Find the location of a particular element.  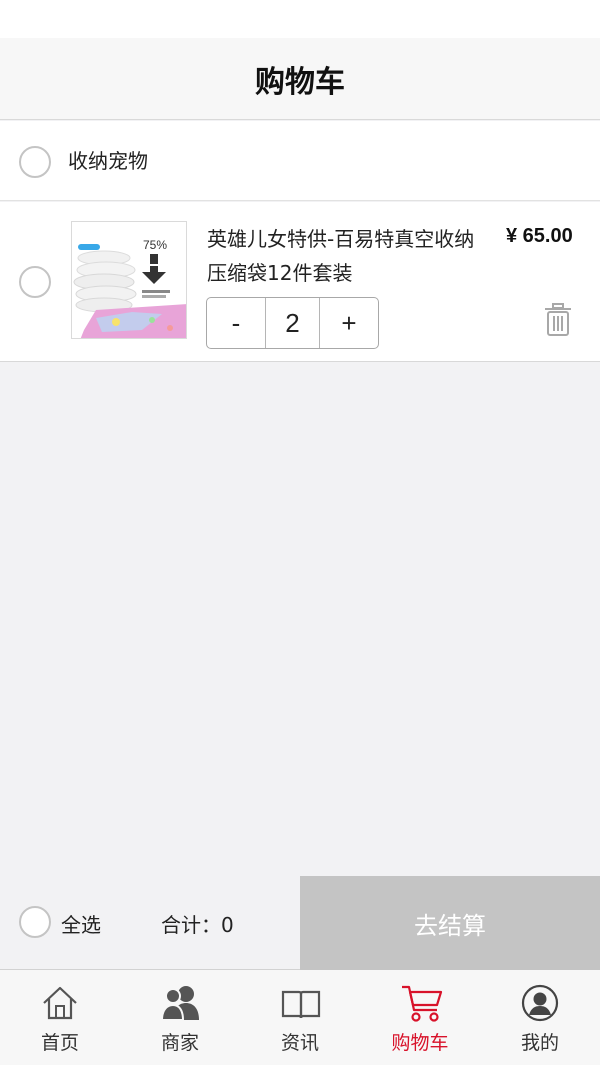

tab-label: 商家 is located at coordinates (179, 1043).